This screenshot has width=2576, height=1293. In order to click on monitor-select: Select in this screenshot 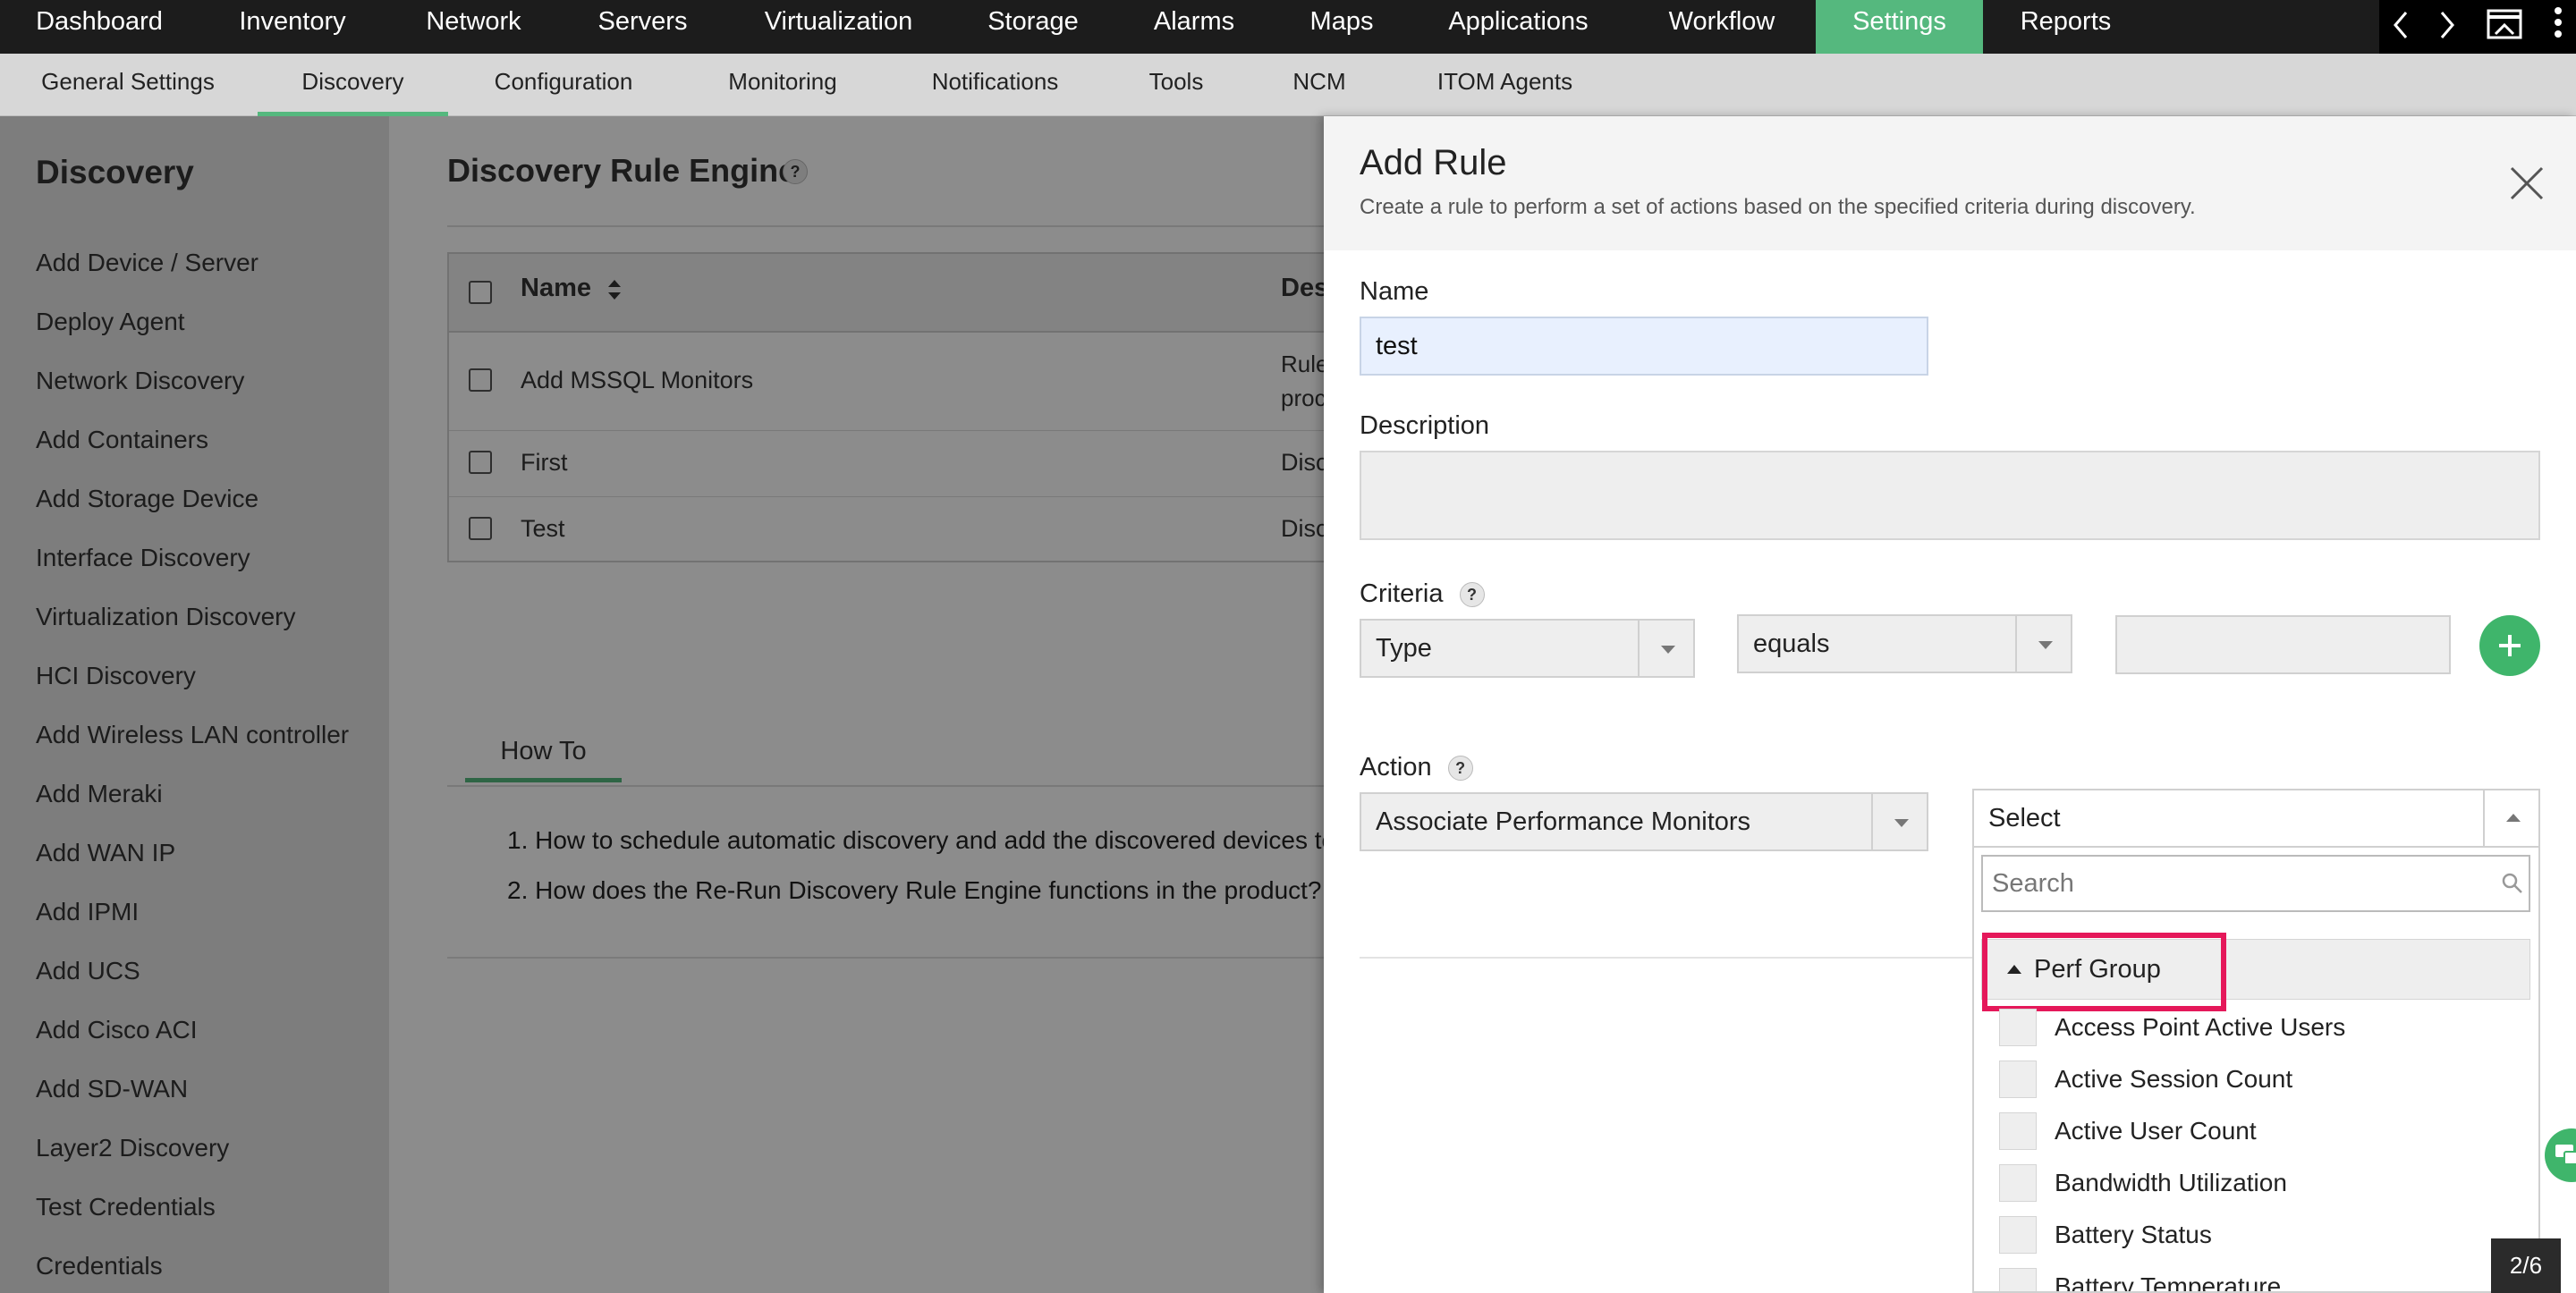, I will do `click(2256, 819)`.